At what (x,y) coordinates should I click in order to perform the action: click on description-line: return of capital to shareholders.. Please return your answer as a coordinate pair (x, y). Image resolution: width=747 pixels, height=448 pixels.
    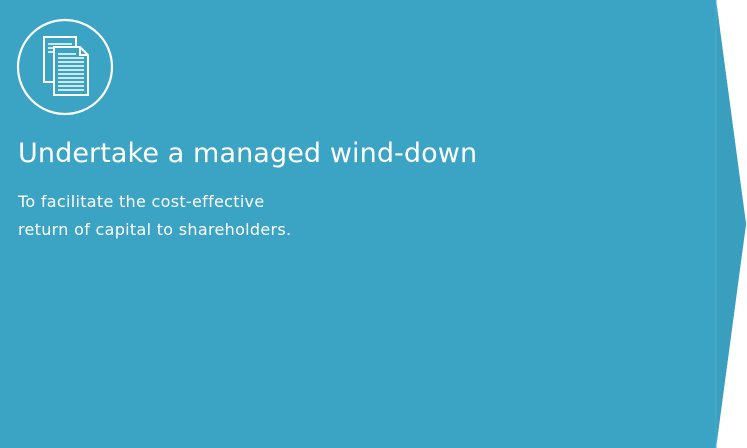
    Looking at the image, I should click on (155, 229).